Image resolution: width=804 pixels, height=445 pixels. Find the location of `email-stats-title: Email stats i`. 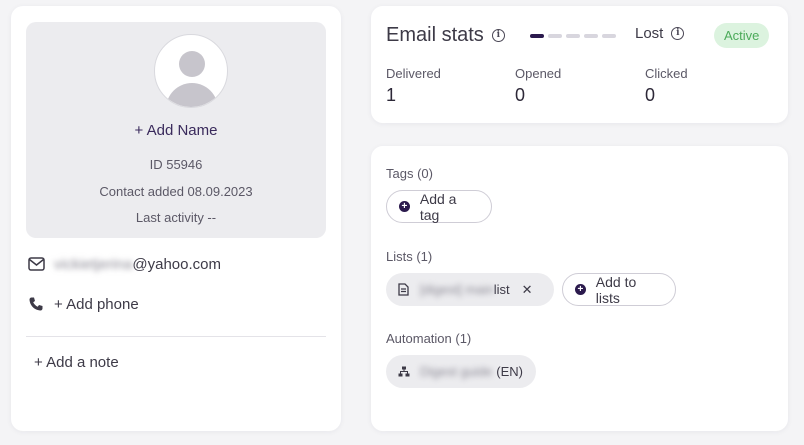

email-stats-title: Email stats i is located at coordinates (445, 35).